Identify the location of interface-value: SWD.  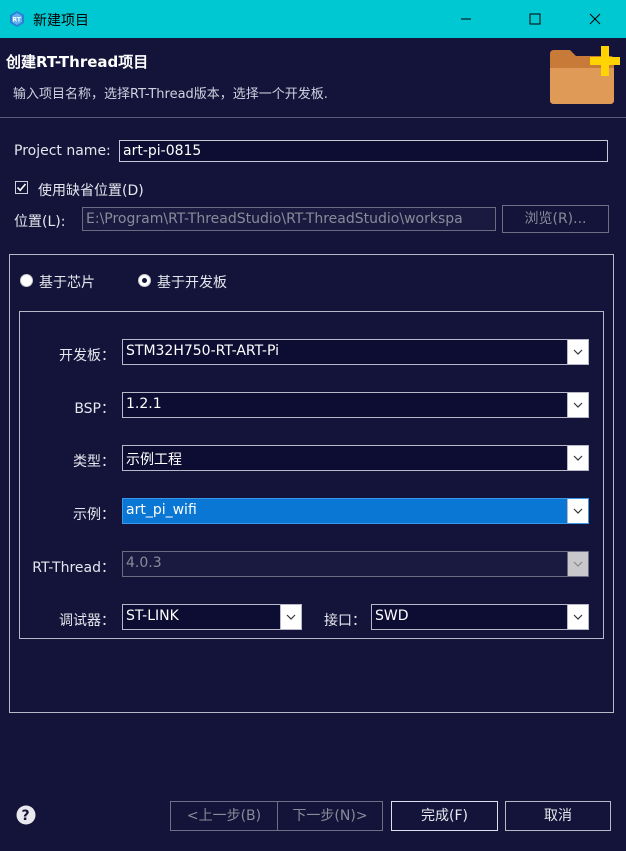
(392, 616).